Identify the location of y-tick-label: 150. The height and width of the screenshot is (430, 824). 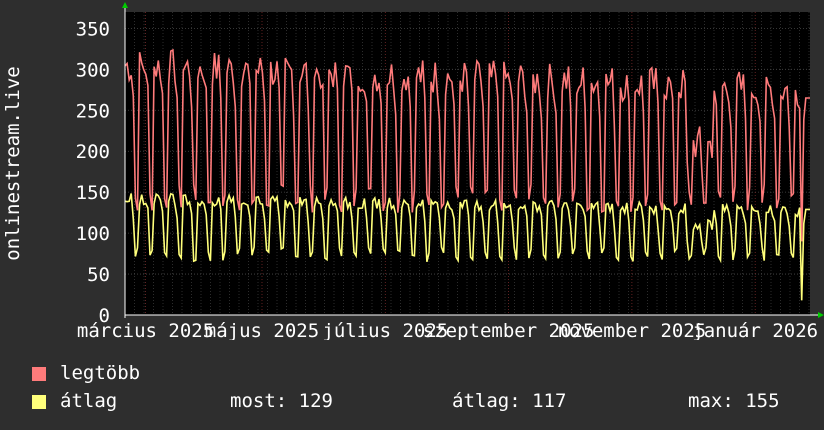
(93, 193).